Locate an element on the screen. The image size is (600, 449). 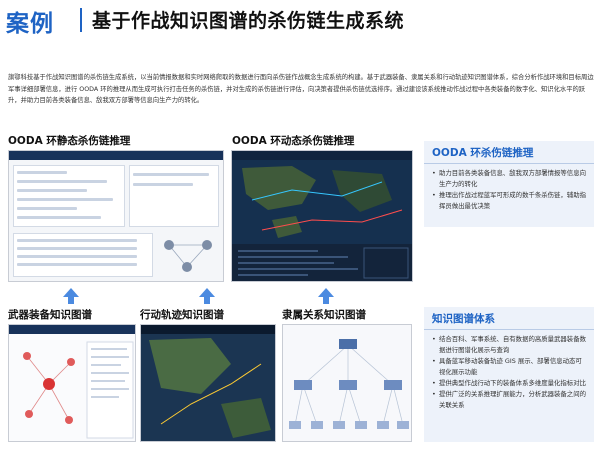
weapon-graph-screenshot is located at coordinates (72, 383).